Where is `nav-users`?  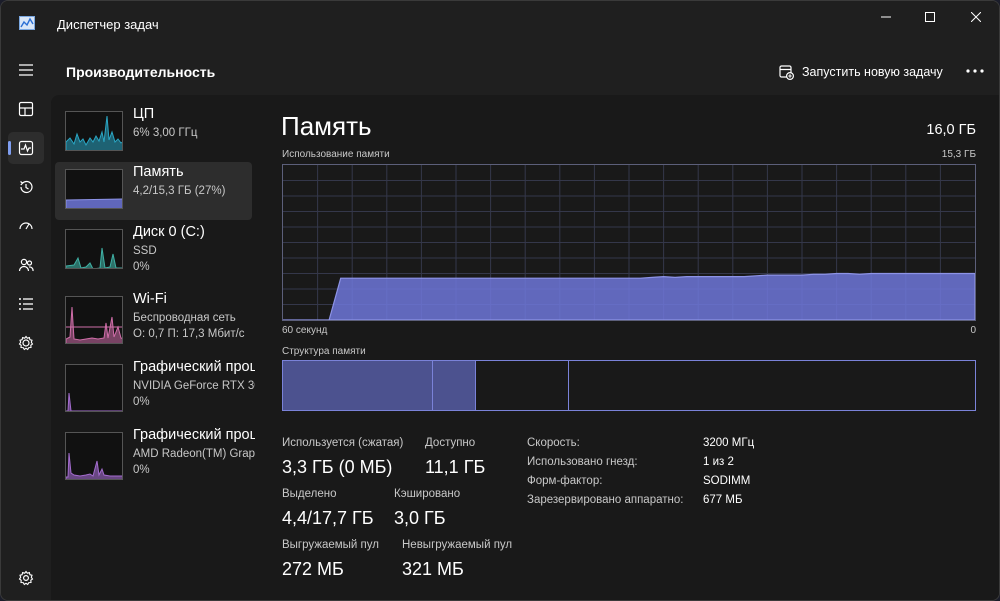
nav-users is located at coordinates (26, 265).